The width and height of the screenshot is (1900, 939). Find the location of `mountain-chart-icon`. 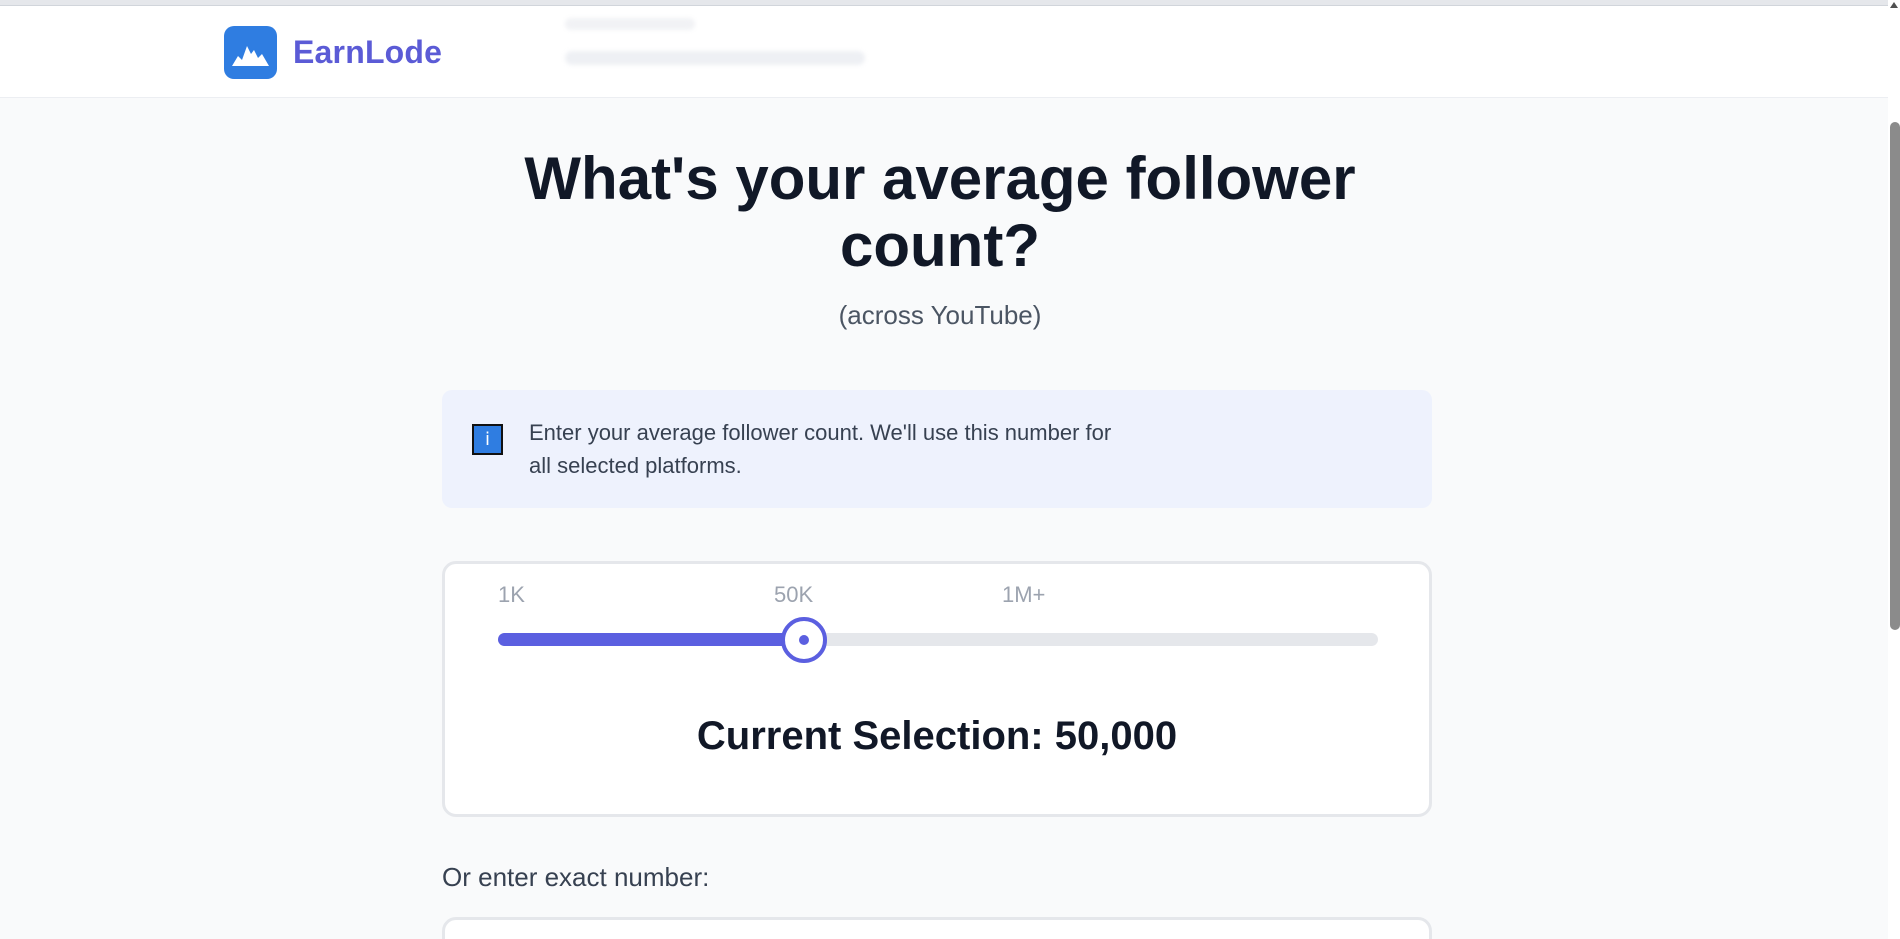

mountain-chart-icon is located at coordinates (250, 52).